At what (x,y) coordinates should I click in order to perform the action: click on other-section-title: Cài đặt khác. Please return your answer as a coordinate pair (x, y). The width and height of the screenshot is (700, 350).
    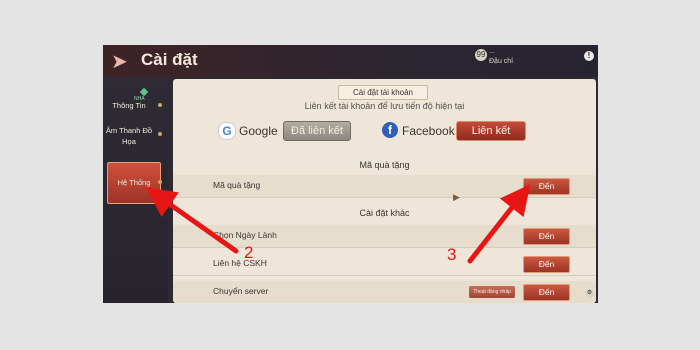
    Looking at the image, I should click on (384, 213).